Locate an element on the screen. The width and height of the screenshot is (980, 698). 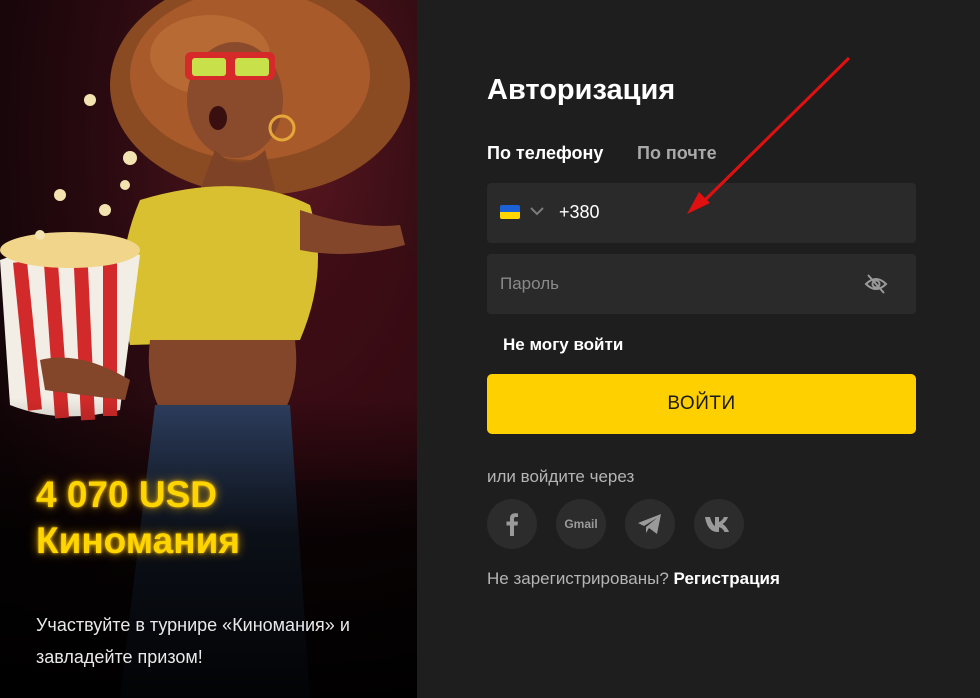
register-link: Регистрация is located at coordinates (727, 578).